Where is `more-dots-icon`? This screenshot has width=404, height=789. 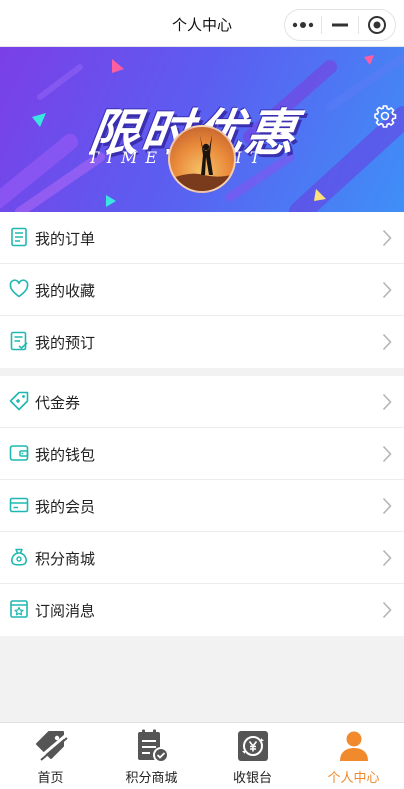 more-dots-icon is located at coordinates (303, 25).